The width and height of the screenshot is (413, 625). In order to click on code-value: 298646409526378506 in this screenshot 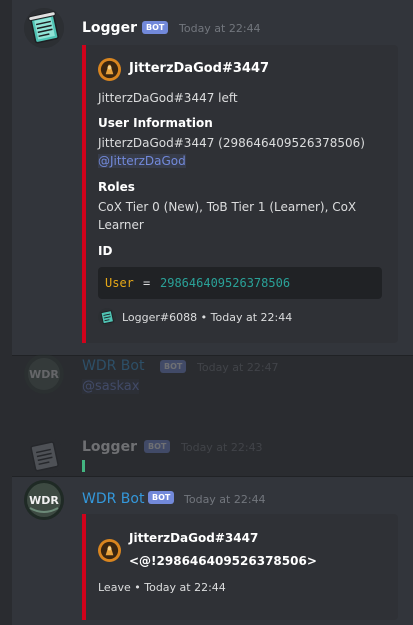, I will do `click(225, 283)`.